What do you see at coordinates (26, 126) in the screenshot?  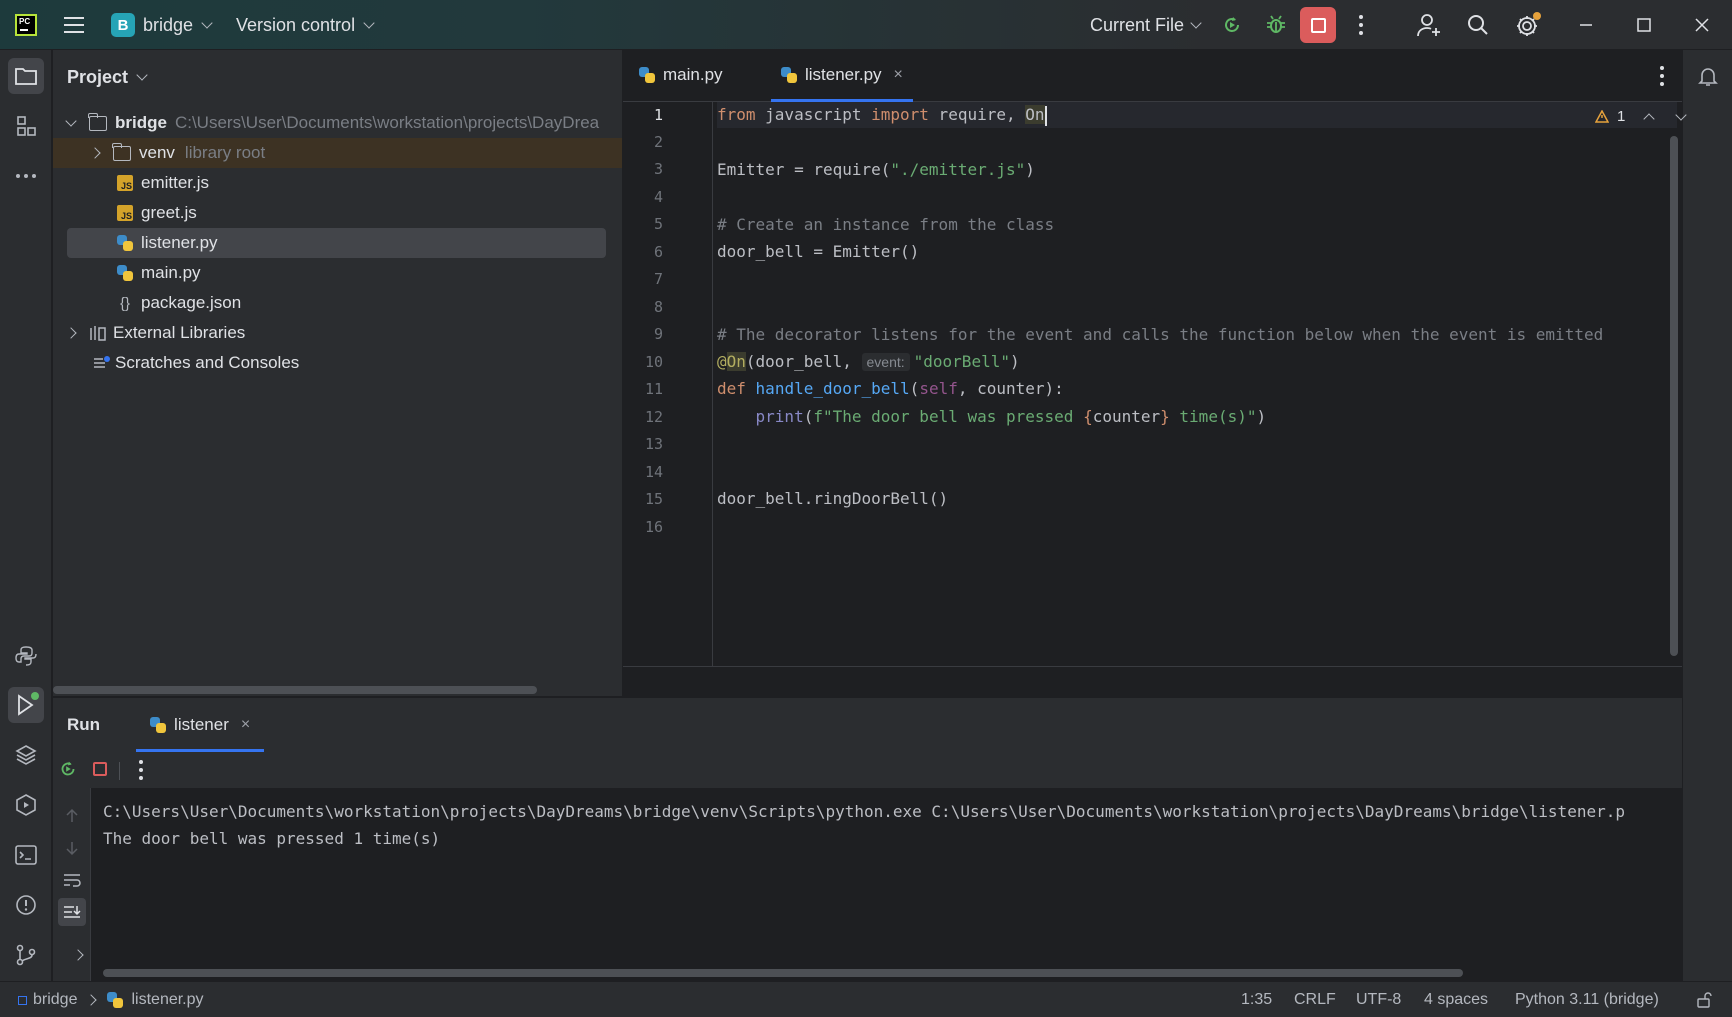 I see `structure-tool-button` at bounding box center [26, 126].